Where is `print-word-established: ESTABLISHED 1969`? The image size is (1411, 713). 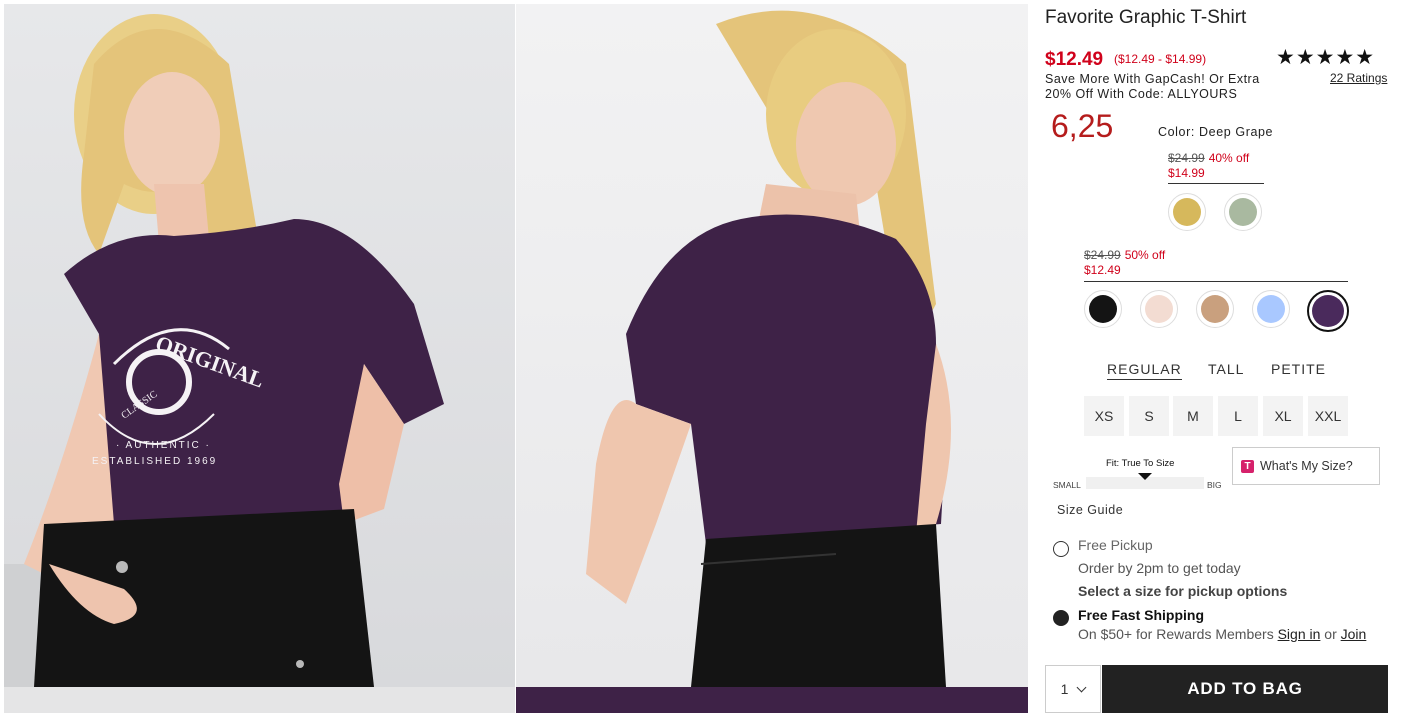 print-word-established: ESTABLISHED 1969 is located at coordinates (154, 461).